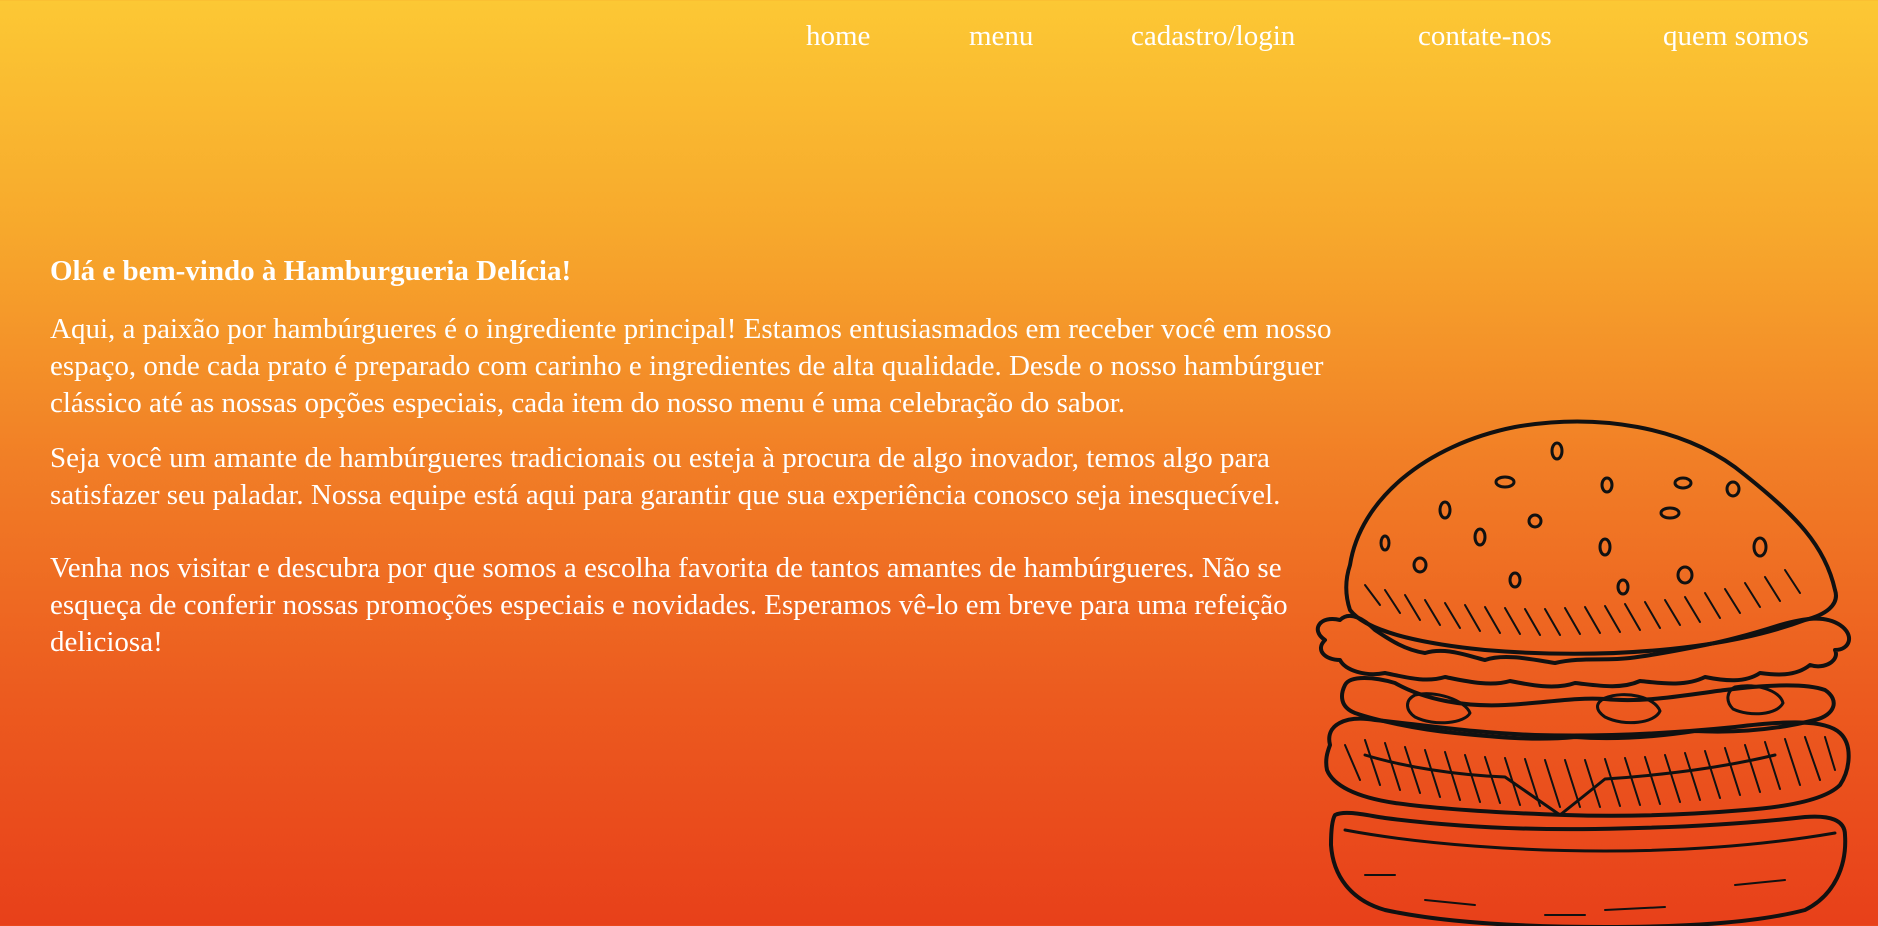  I want to click on nav-home-link: home, so click(838, 36).